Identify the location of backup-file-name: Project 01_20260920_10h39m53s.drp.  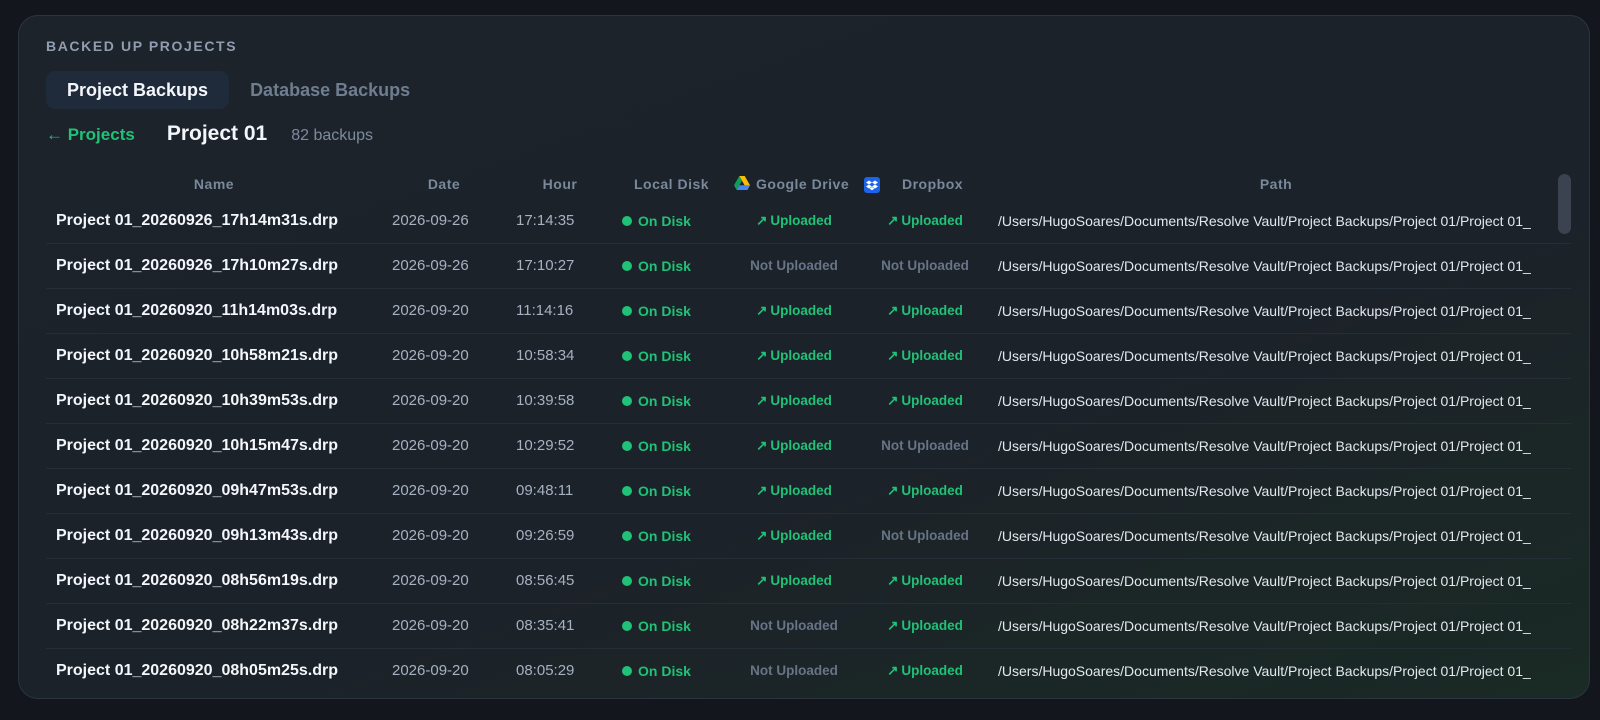
(197, 400).